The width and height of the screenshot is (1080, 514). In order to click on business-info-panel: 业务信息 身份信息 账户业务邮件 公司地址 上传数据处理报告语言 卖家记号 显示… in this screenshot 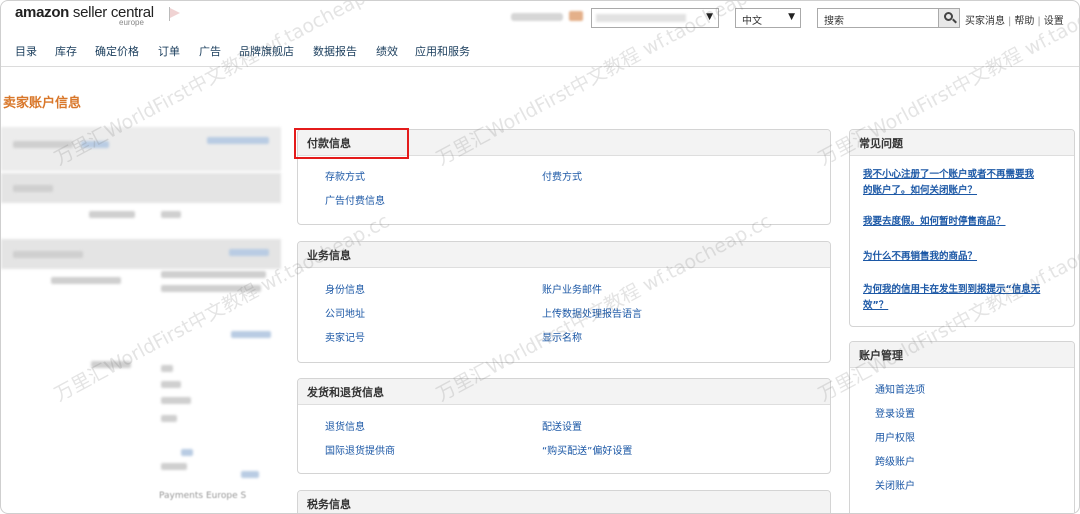, I will do `click(564, 302)`.